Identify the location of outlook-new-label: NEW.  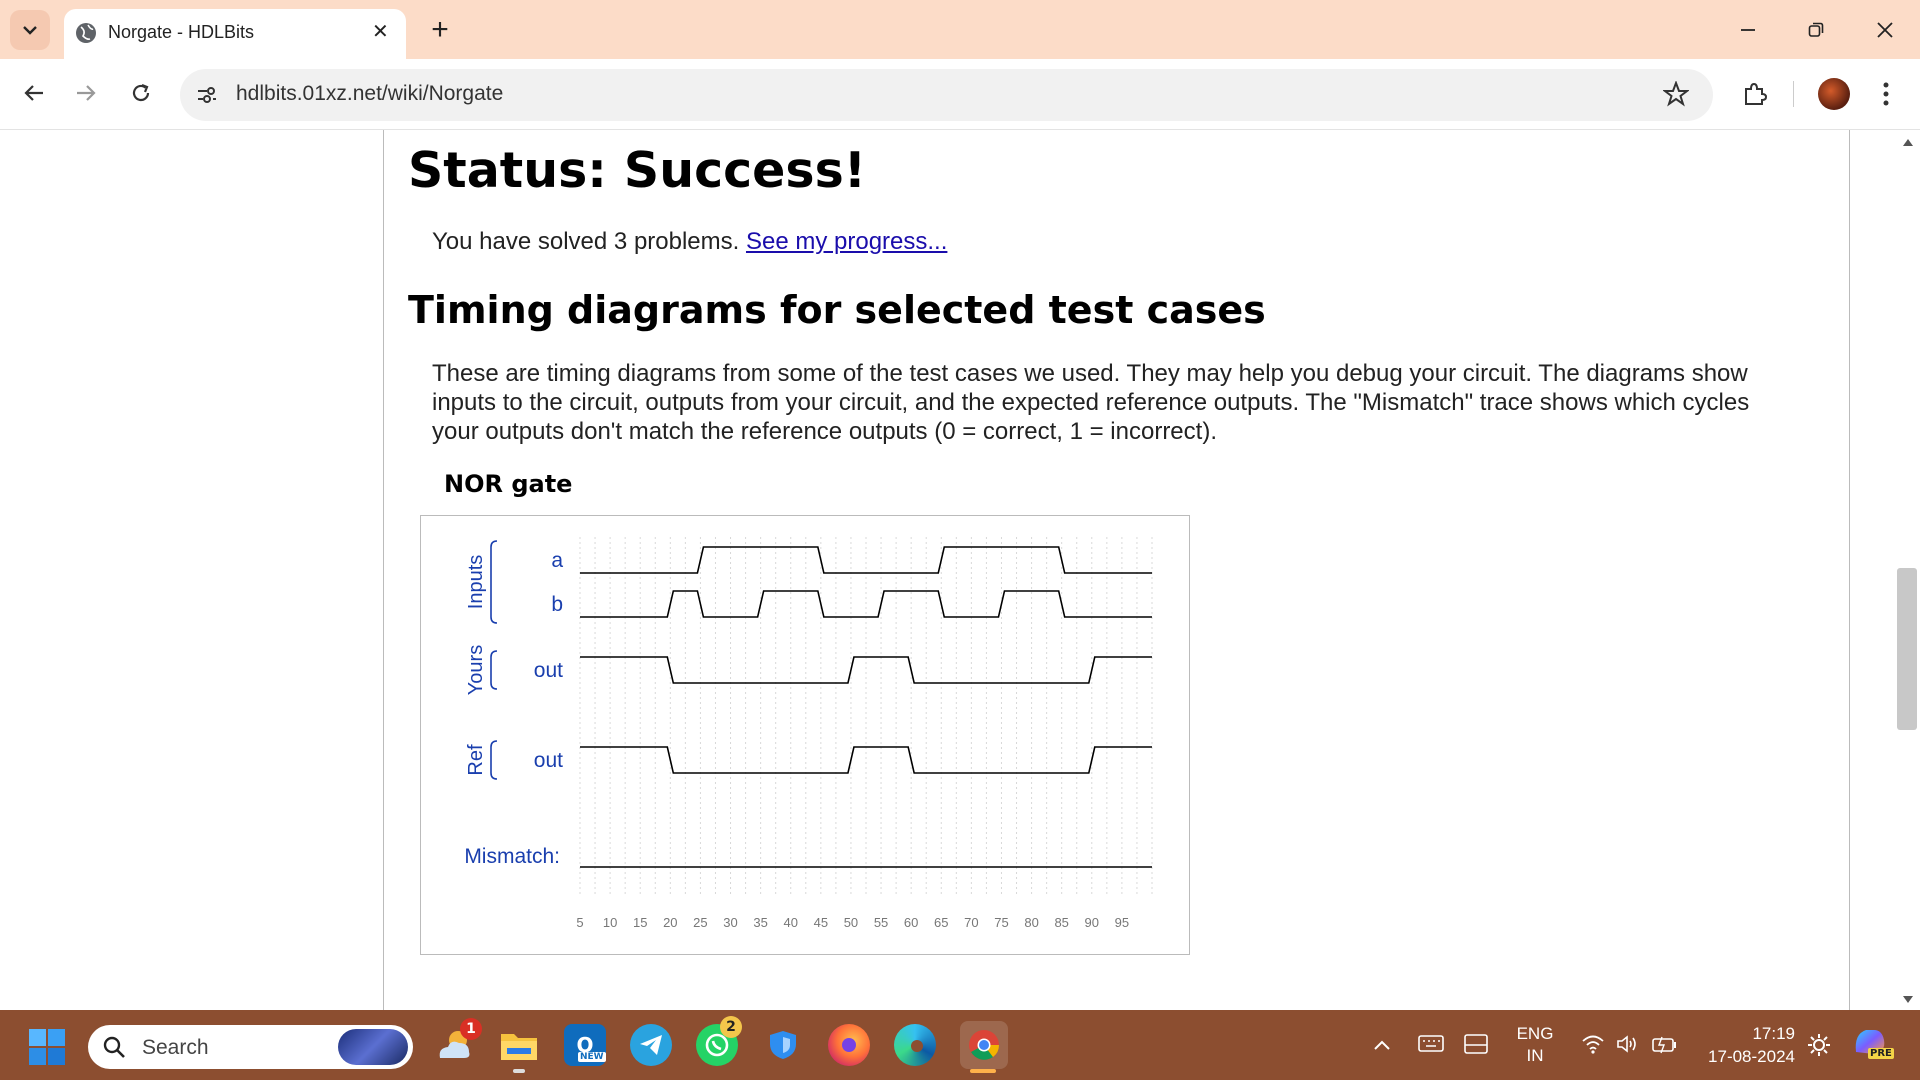
(592, 1057).